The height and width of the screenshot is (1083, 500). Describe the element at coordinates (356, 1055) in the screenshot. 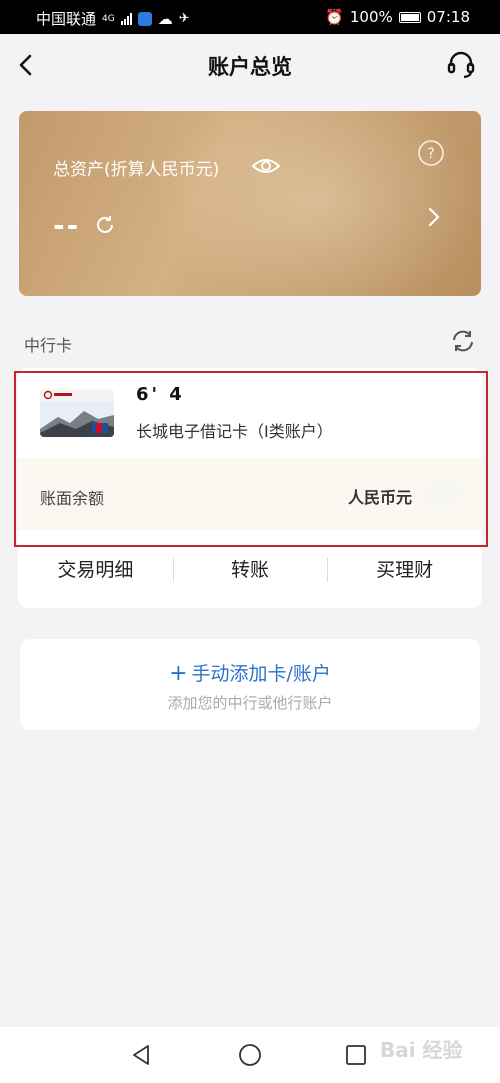

I see `nav-recent-apps-icon` at that location.